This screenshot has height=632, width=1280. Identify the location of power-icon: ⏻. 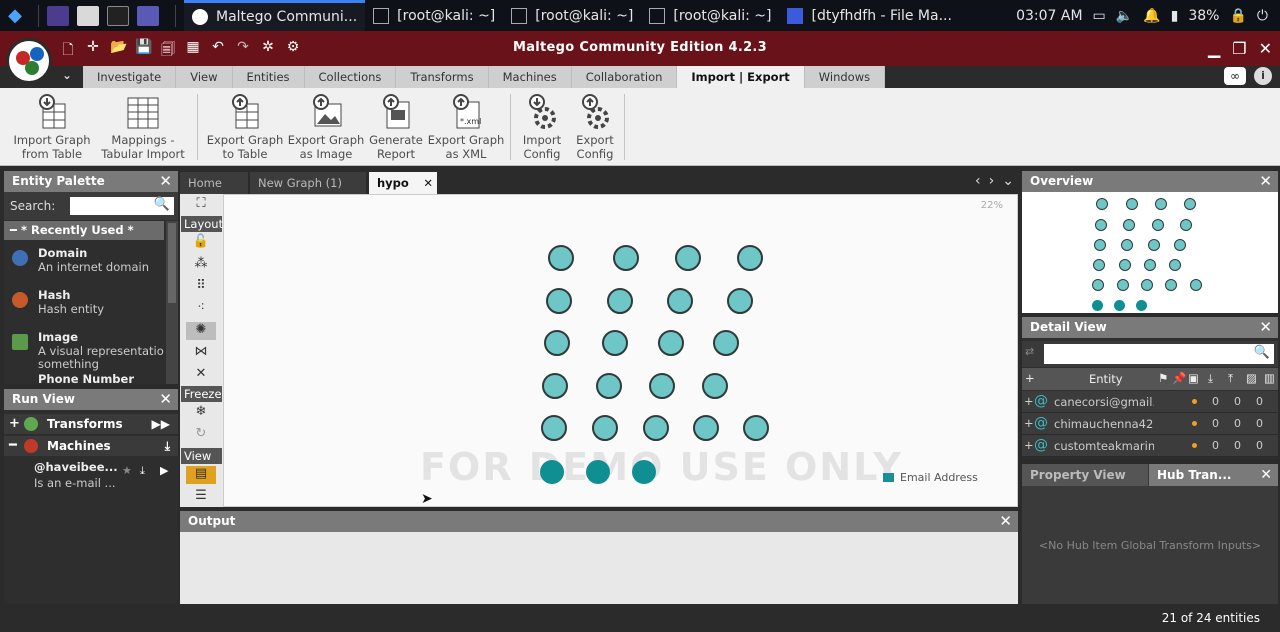
(1262, 16).